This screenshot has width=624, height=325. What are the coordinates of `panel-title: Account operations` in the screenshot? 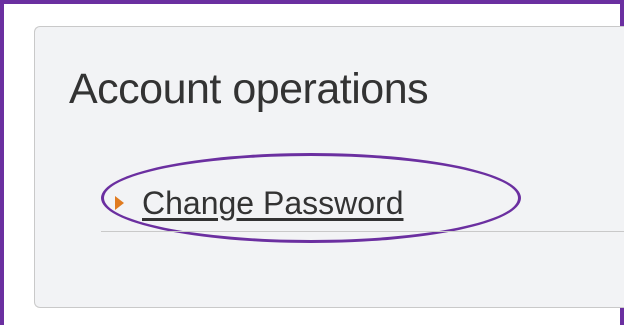 It's located at (249, 89).